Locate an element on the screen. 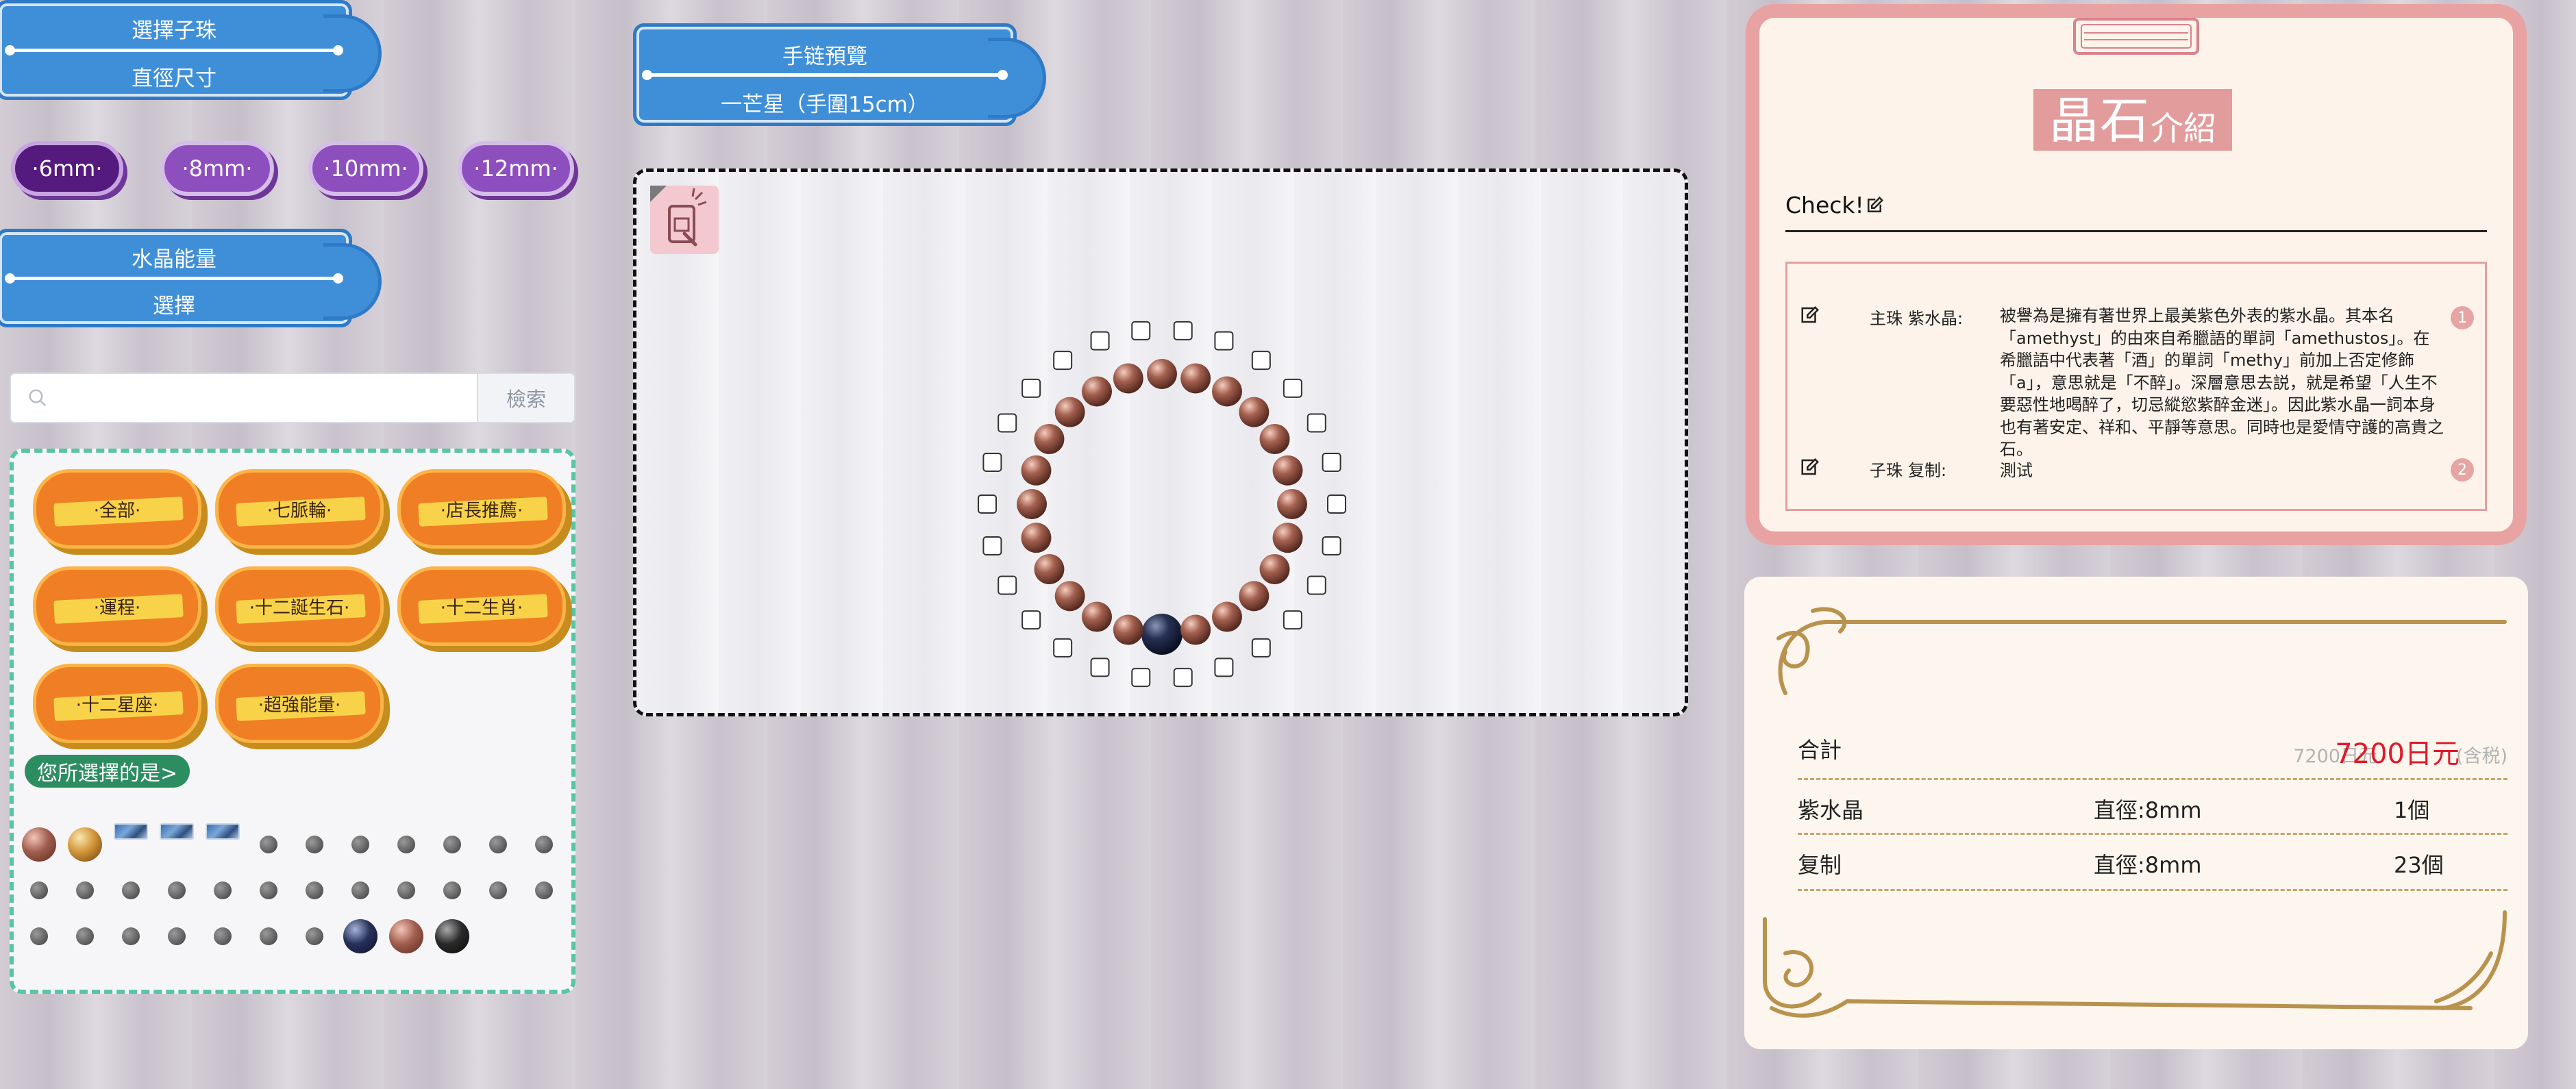 This screenshot has height=1089, width=2576. category-zodiac-animal-button: ·十二生肖· is located at coordinates (481, 606).